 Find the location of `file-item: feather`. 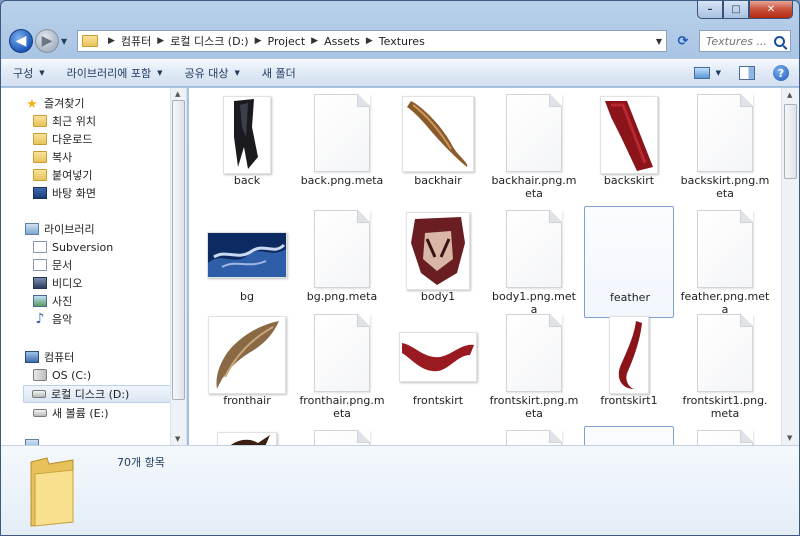

file-item: feather is located at coordinates (629, 262).